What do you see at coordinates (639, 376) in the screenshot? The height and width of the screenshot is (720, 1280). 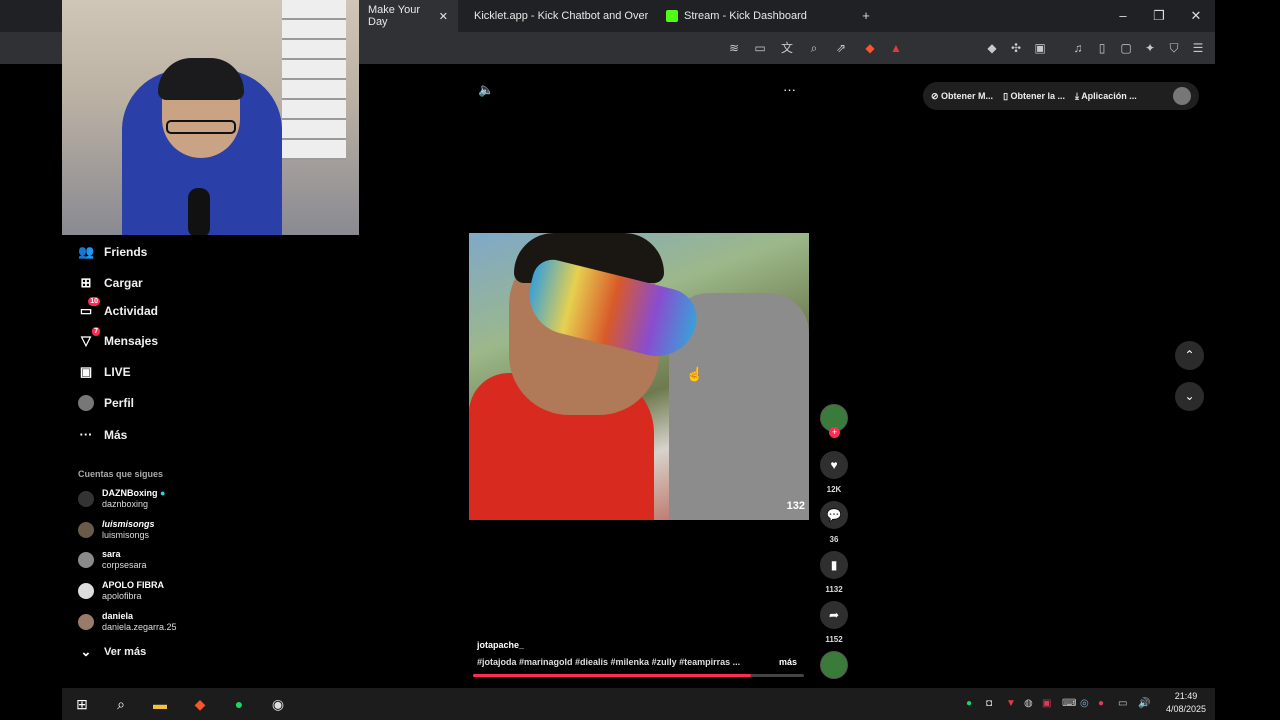 I see `video-player: 132` at bounding box center [639, 376].